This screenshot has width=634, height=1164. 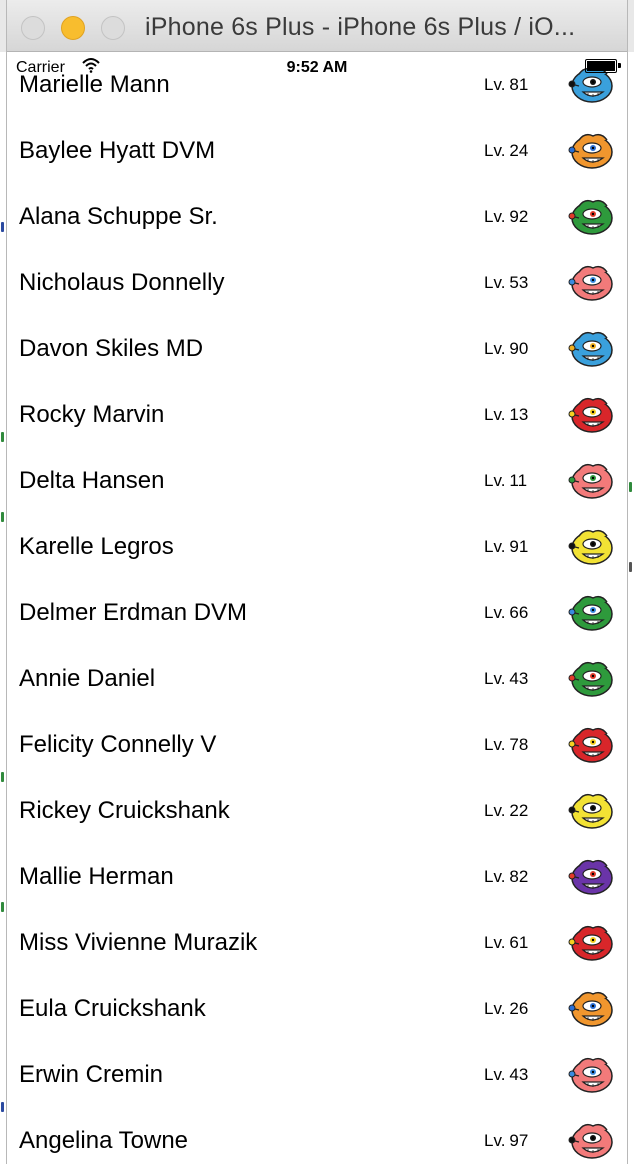 What do you see at coordinates (113, 28) in the screenshot?
I see `zoom-window-button` at bounding box center [113, 28].